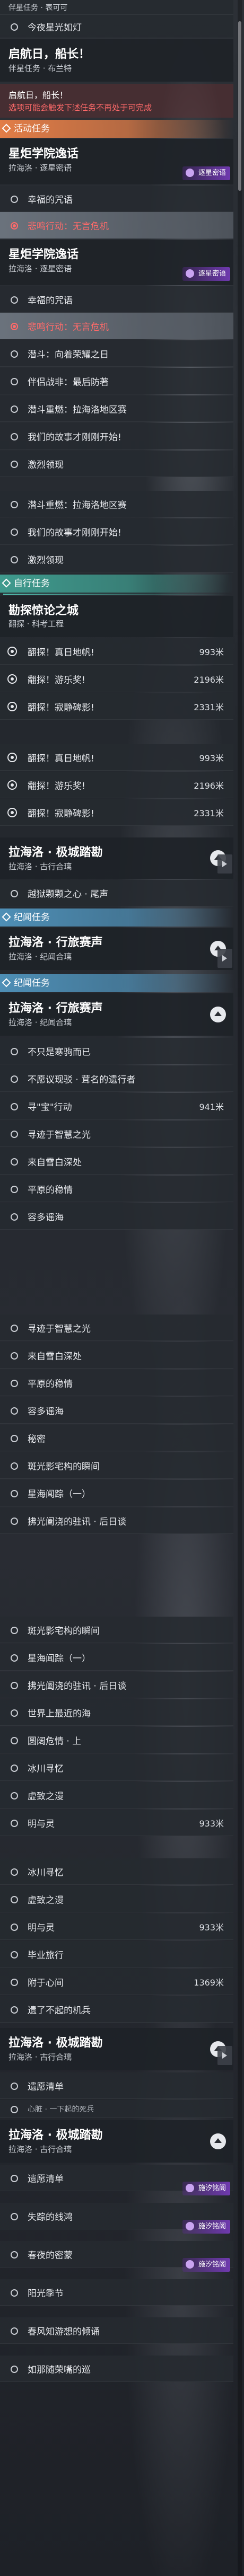 Image resolution: width=244 pixels, height=2576 pixels. I want to click on quest-item: 不只是寒驹而已, so click(117, 1051).